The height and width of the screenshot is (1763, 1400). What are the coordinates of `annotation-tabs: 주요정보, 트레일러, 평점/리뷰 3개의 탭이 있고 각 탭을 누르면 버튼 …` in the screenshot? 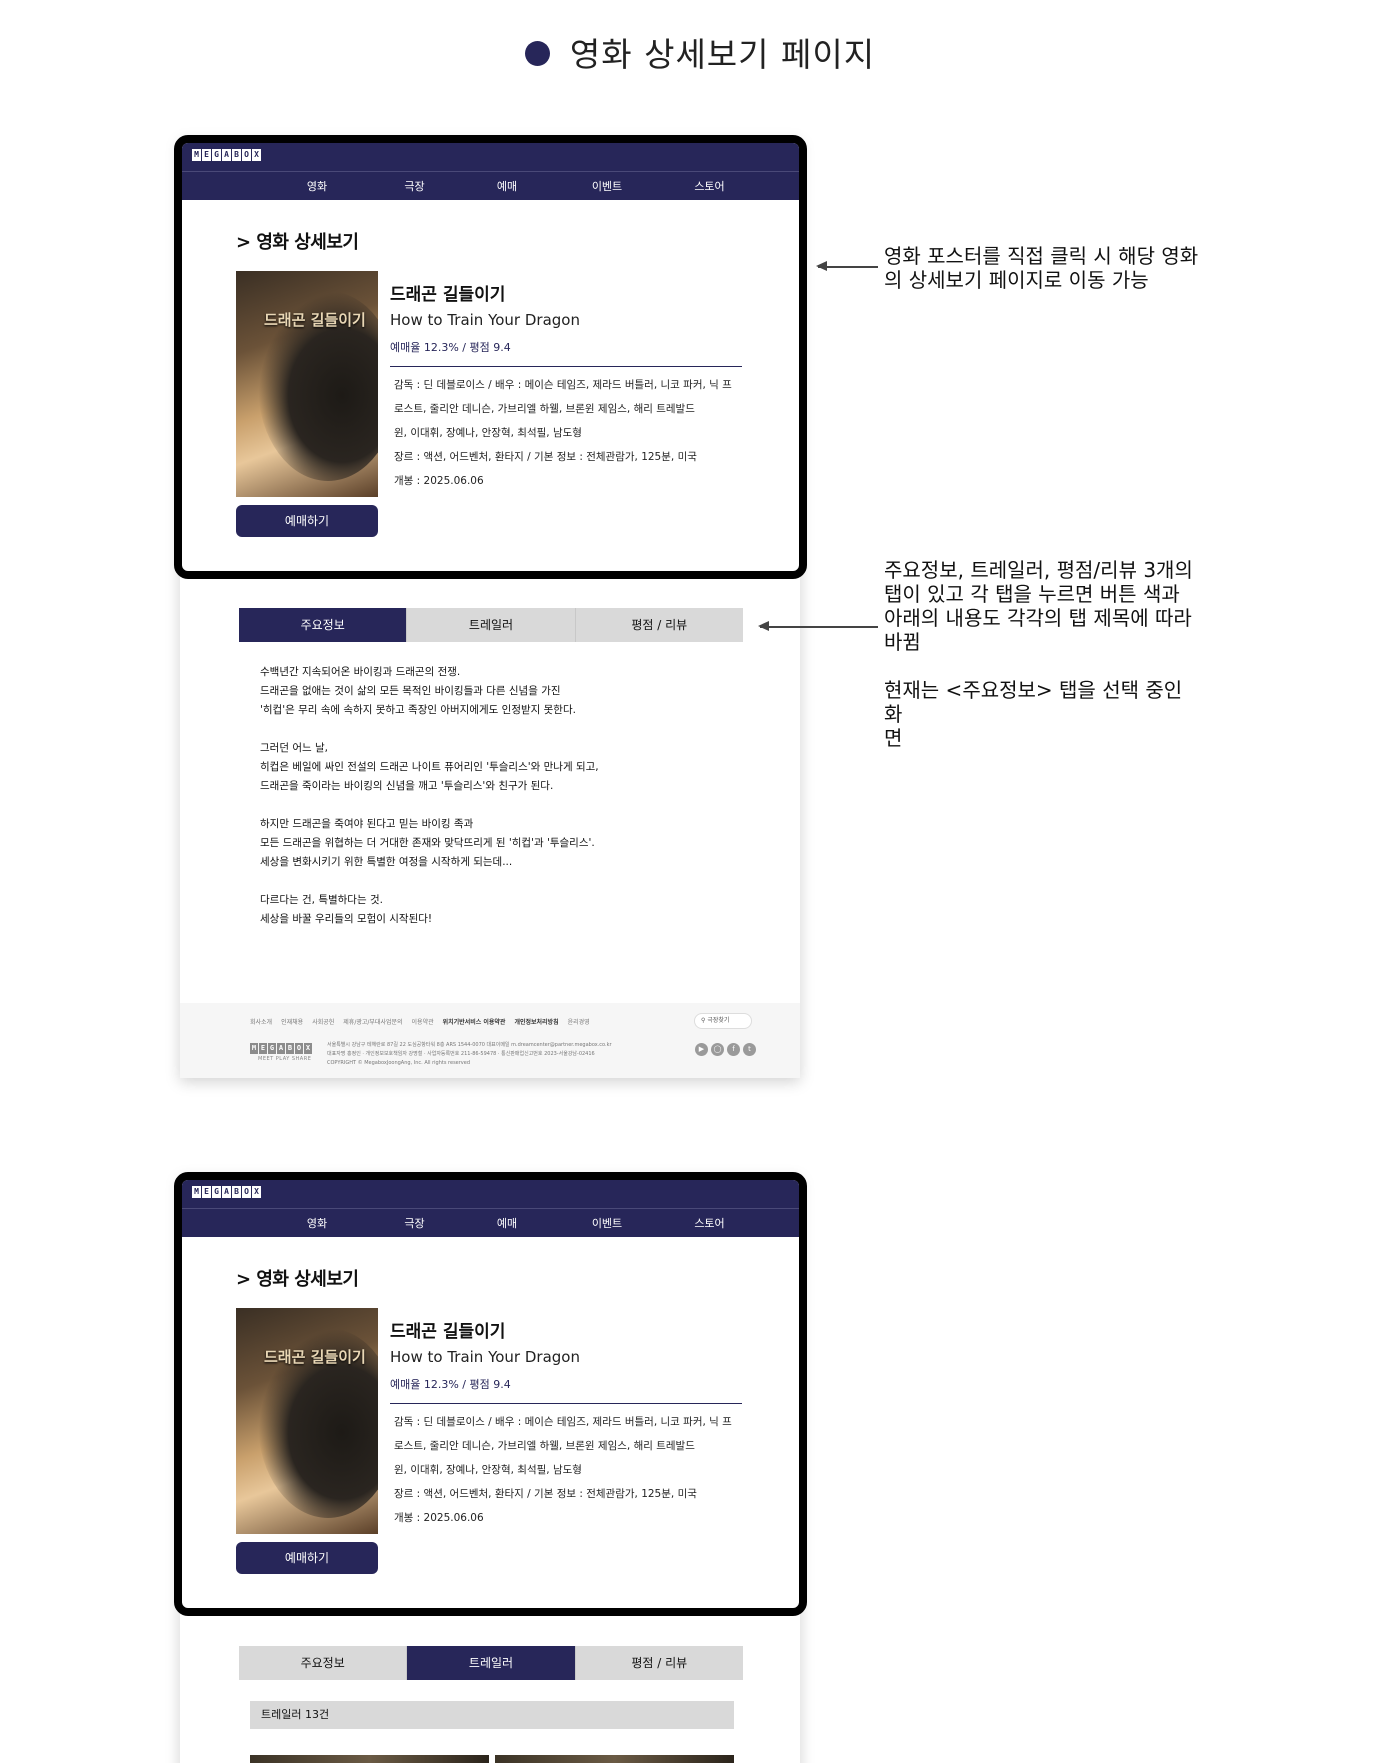 It's located at (1038, 654).